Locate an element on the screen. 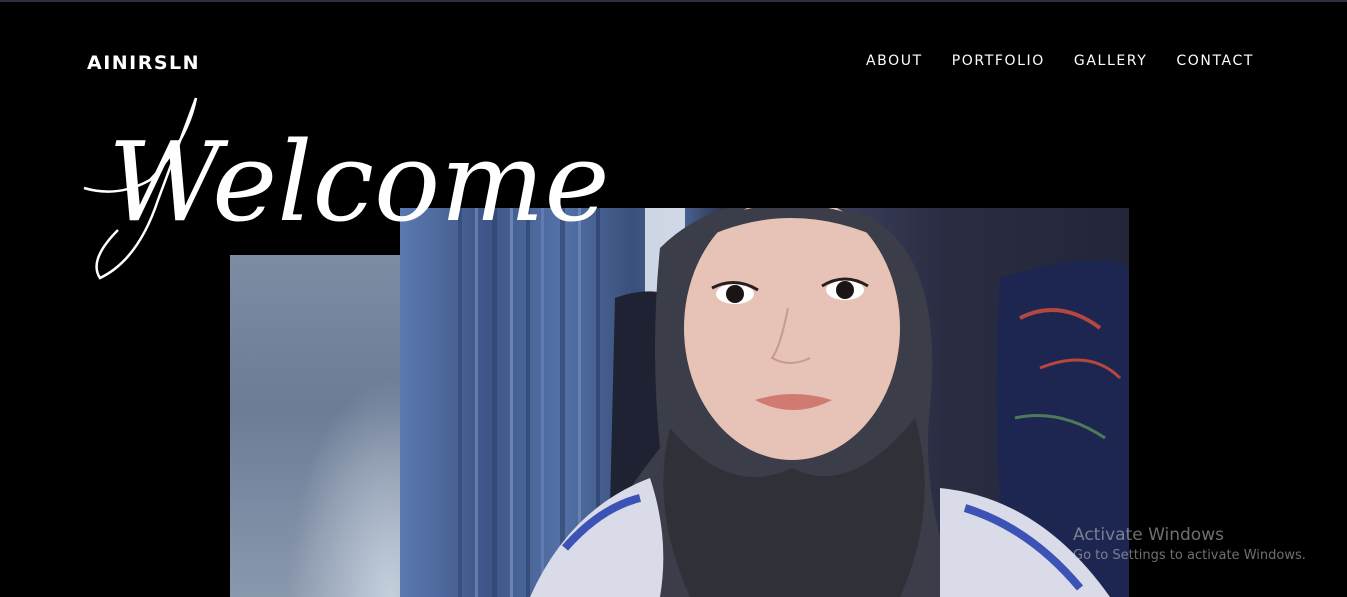 The width and height of the screenshot is (1347, 597). nav-portfolio: PORTFOLIO is located at coordinates (998, 61).